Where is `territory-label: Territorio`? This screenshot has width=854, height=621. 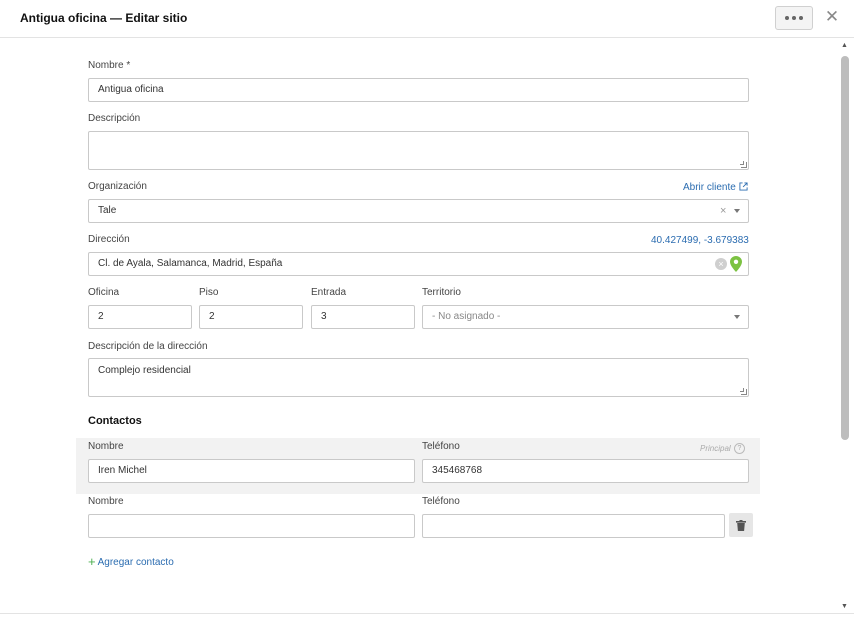
territory-label: Territorio is located at coordinates (441, 292).